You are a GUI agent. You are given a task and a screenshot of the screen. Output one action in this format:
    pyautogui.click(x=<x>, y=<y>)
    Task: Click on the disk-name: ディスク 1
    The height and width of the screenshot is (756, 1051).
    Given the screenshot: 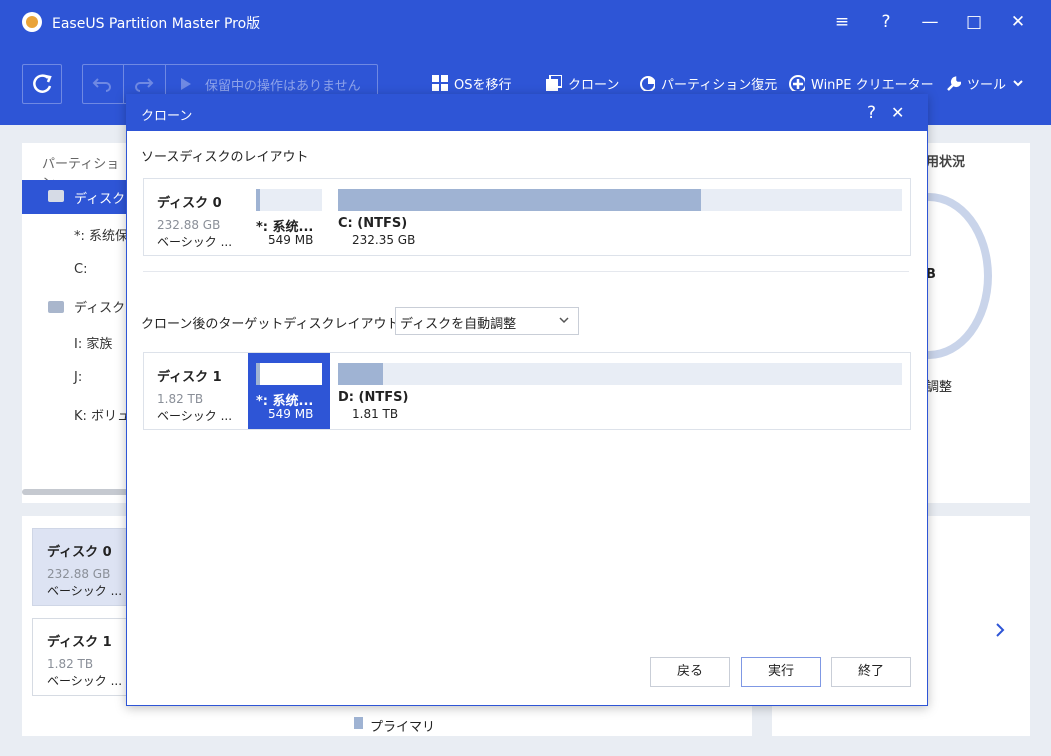 What is the action you would take?
    pyautogui.click(x=79, y=642)
    